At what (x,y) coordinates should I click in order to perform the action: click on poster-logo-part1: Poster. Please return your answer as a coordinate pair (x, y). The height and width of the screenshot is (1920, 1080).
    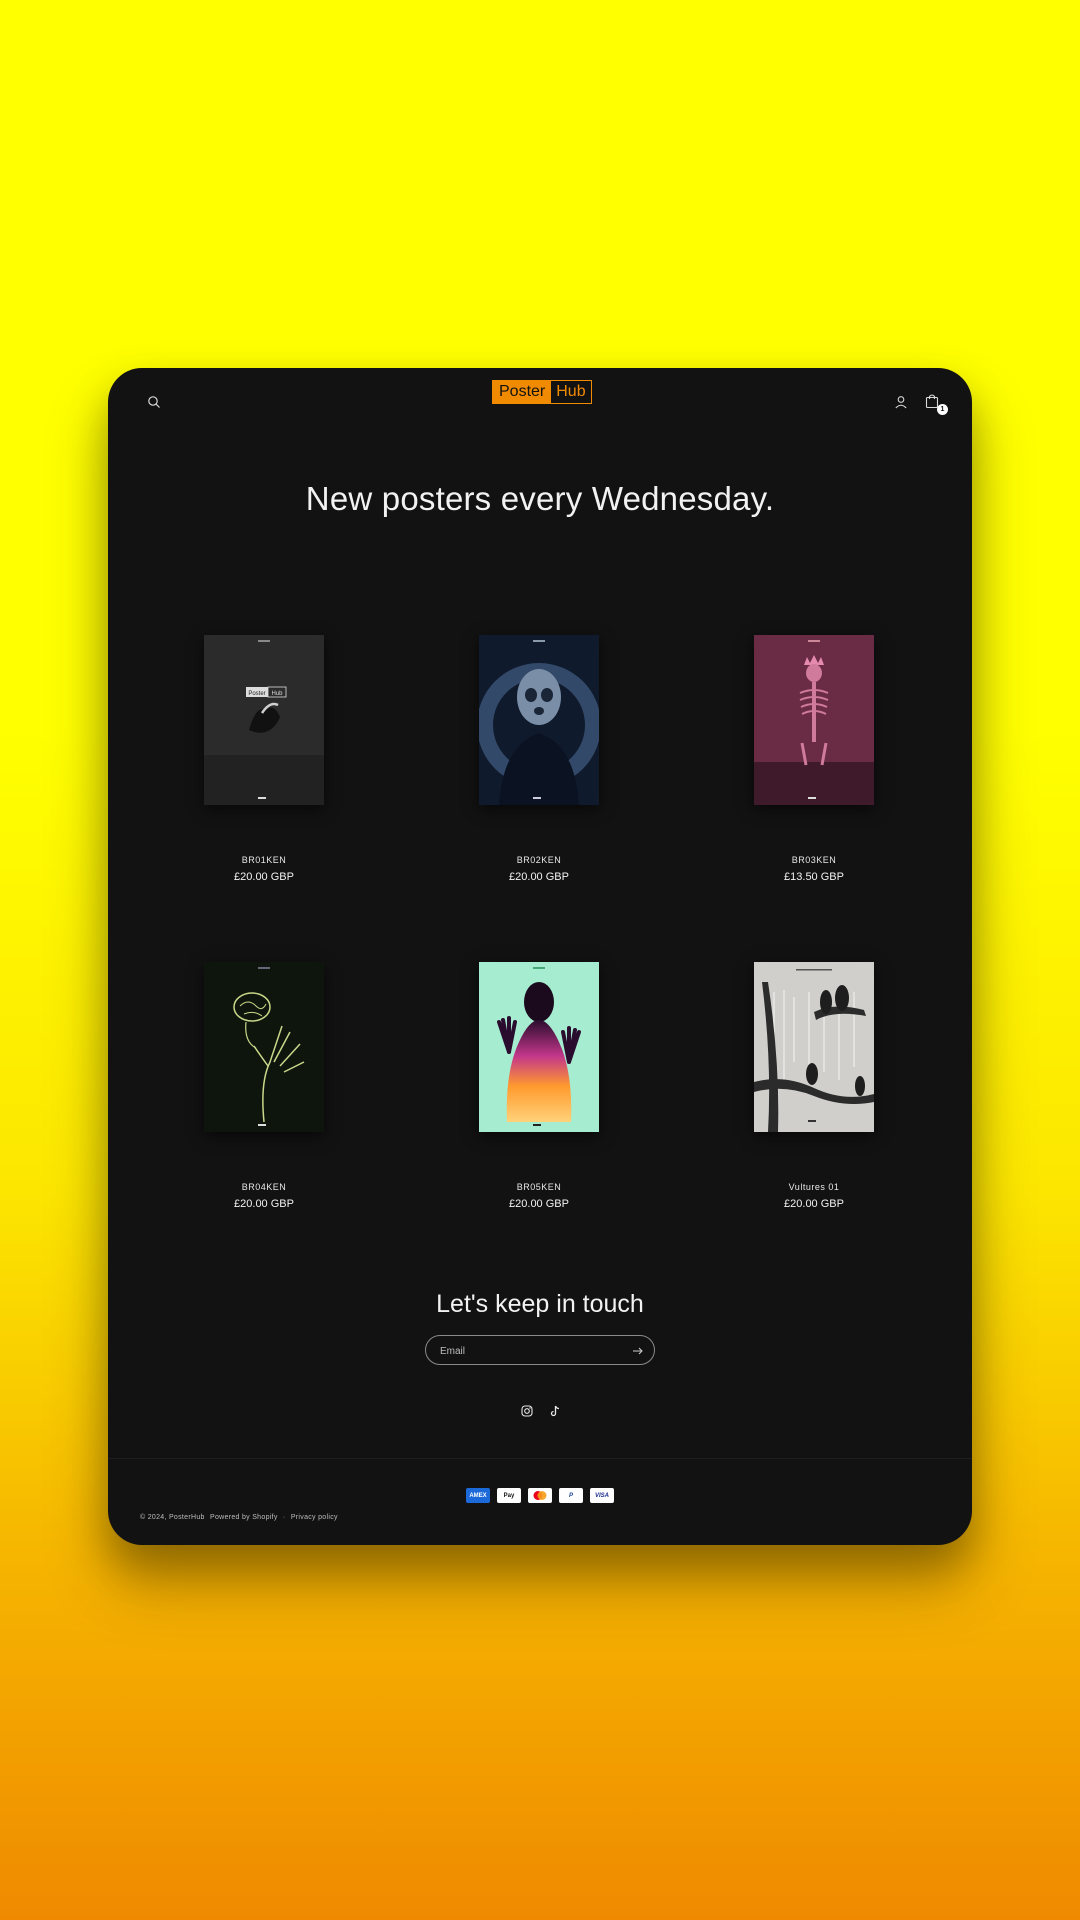
    Looking at the image, I should click on (256, 694).